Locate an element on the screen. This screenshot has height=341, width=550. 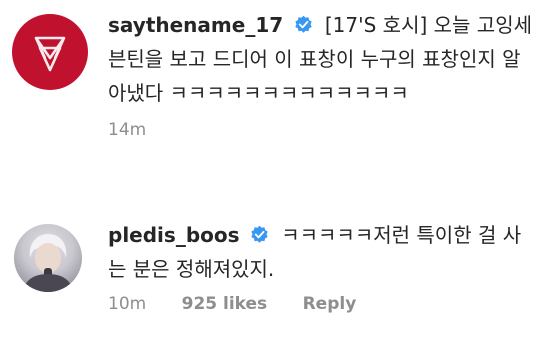
comment-meta: 10m 925 likes Reply is located at coordinates (320, 304).